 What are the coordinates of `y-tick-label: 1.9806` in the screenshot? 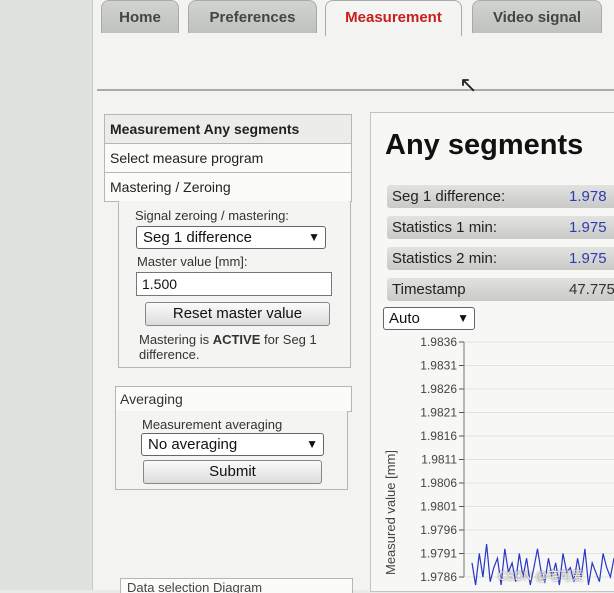 It's located at (438, 483).